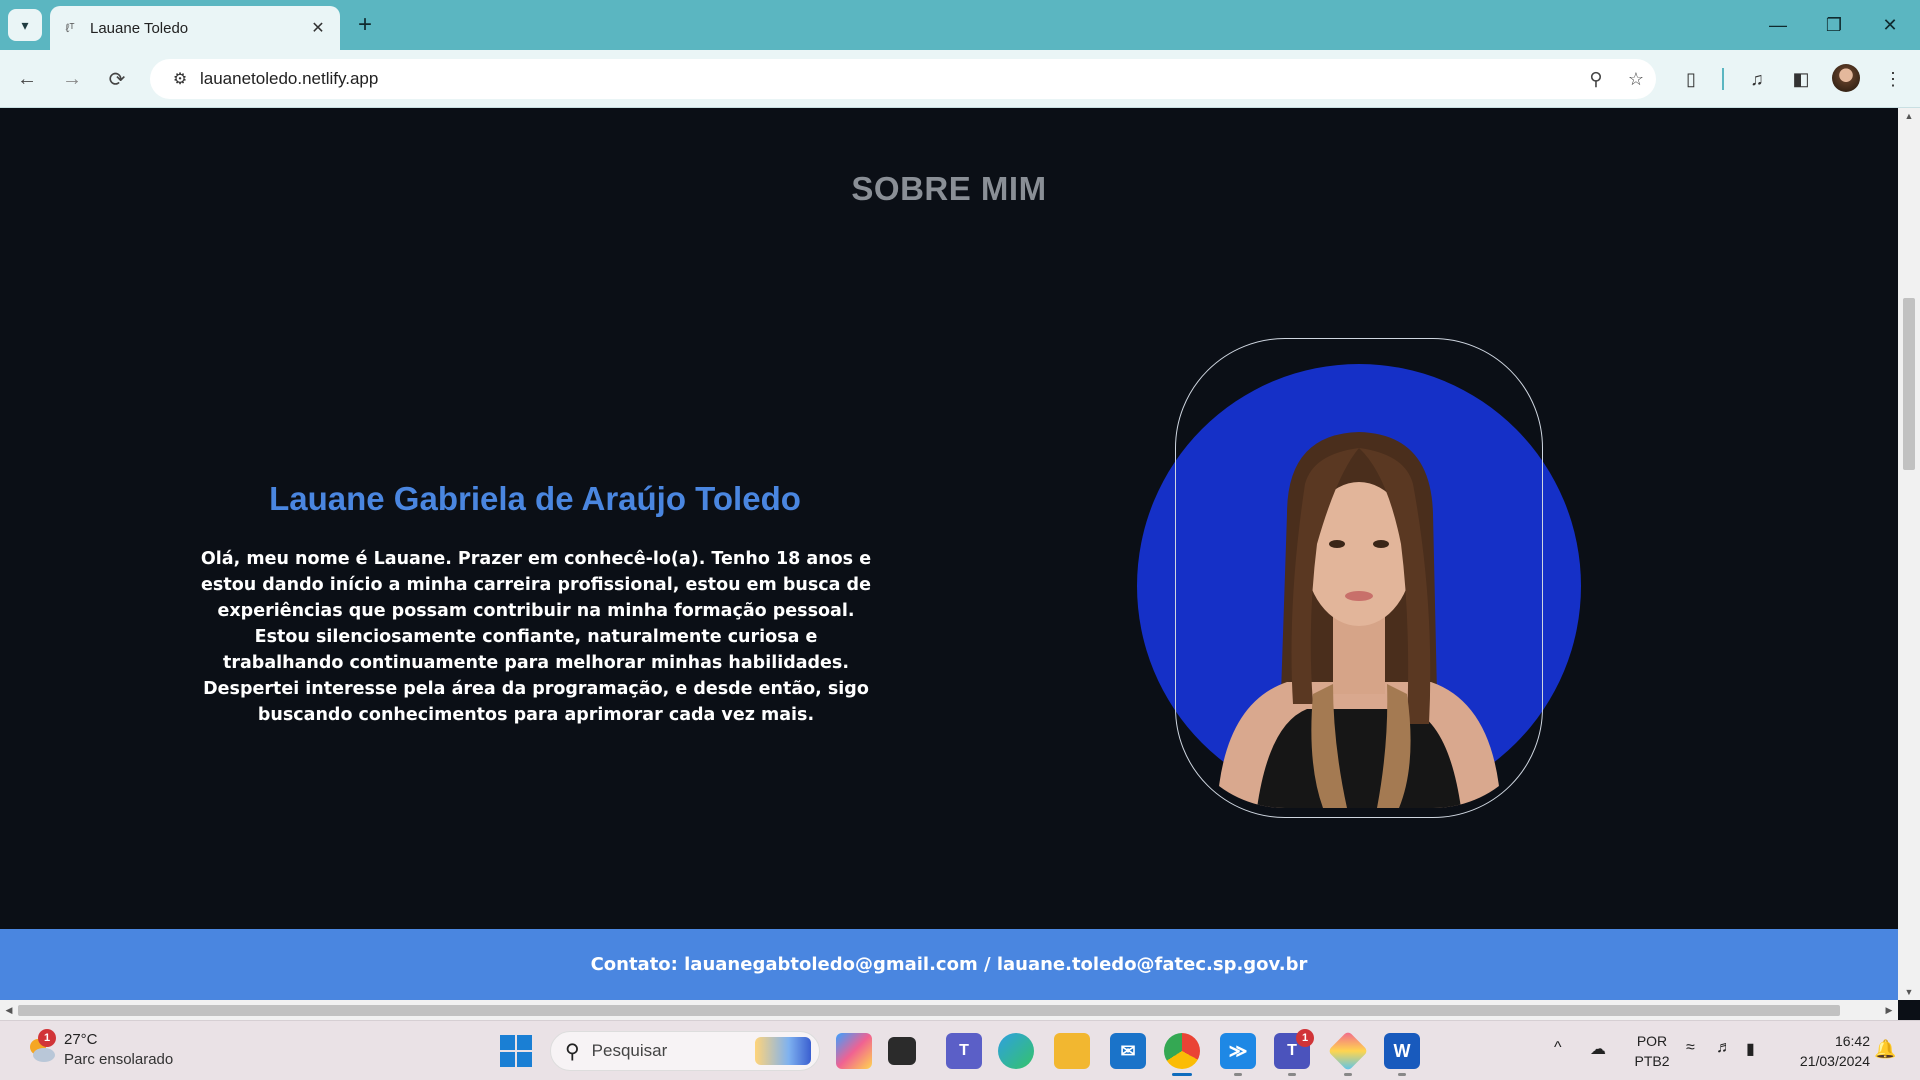 Image resolution: width=1920 pixels, height=1080 pixels. I want to click on tab-title: Lauane Toledo, so click(139, 28).